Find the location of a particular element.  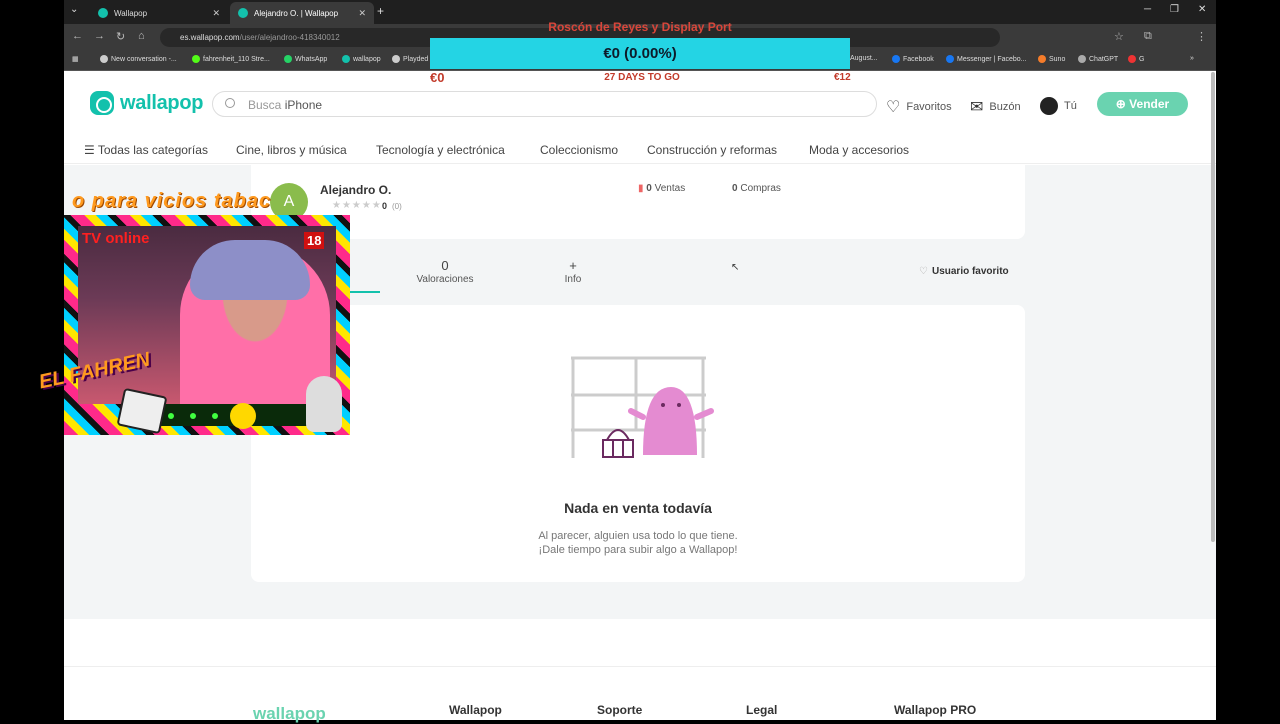

user-name: Alejandro O. is located at coordinates (356, 190).